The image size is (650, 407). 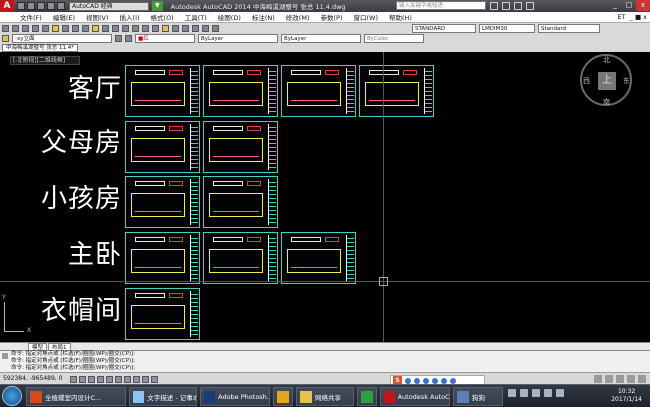 I want to click on clean-screen-icon, so click(x=642, y=379).